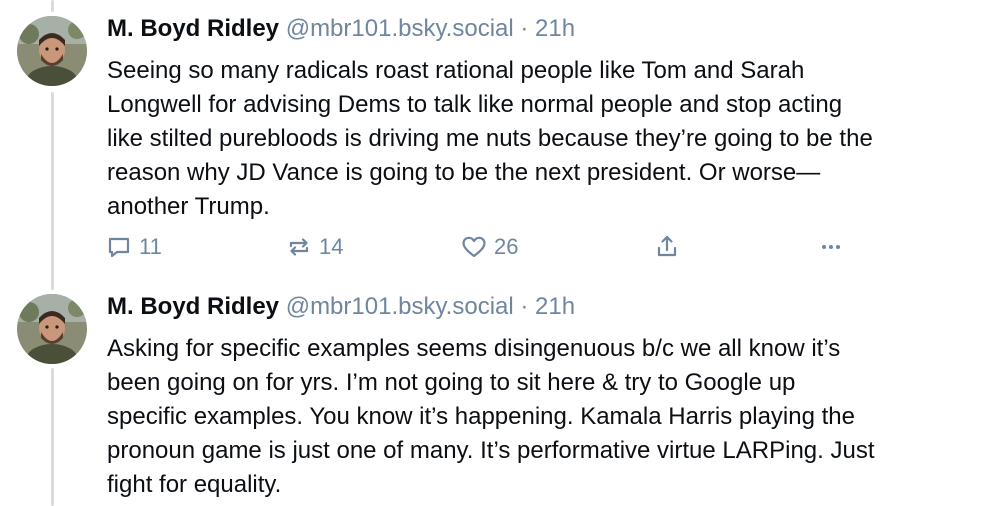  I want to click on repost-arrows-icon, so click(299, 247).